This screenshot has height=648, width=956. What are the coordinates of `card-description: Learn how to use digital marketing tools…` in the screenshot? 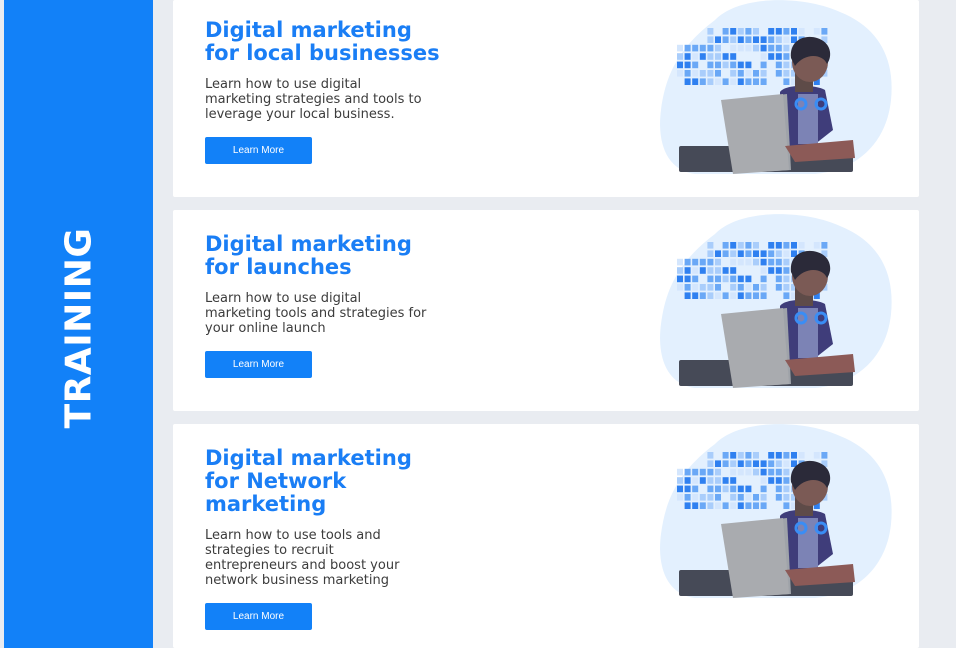 It's located at (316, 313).